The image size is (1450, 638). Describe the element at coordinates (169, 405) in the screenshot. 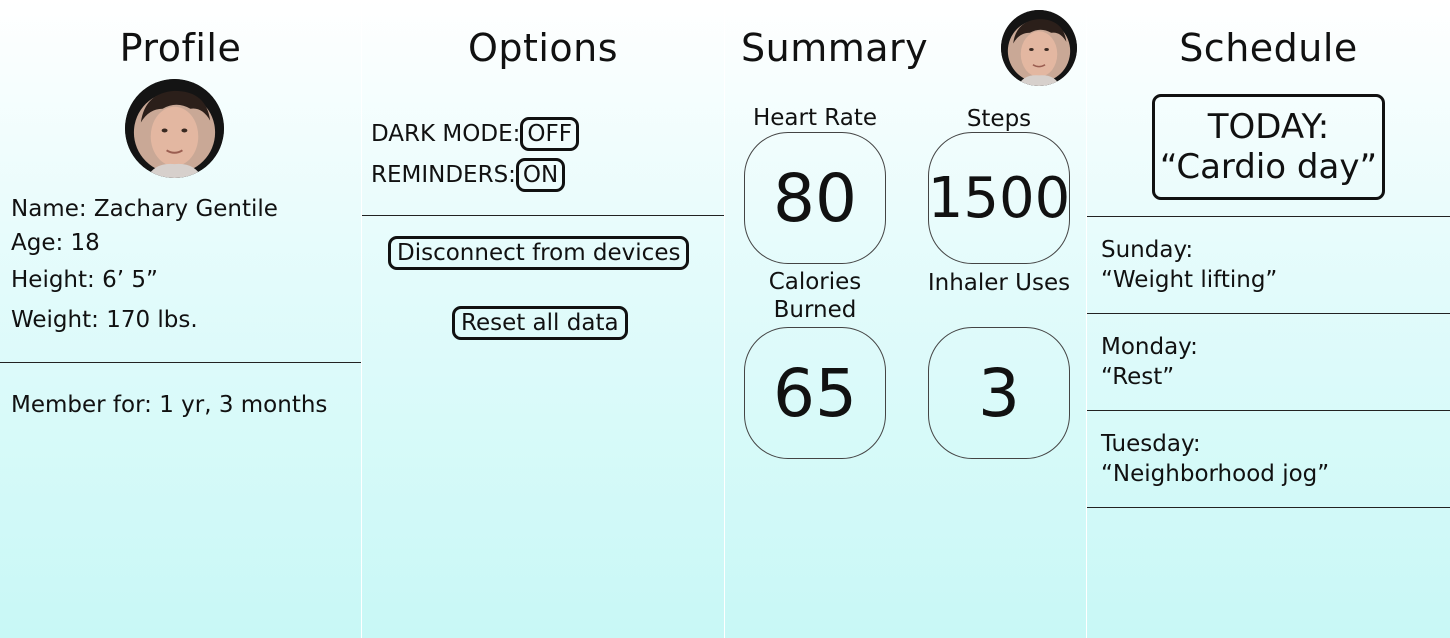

I see `profile-member-duration: Member for: 1 yr, 3 months` at that location.